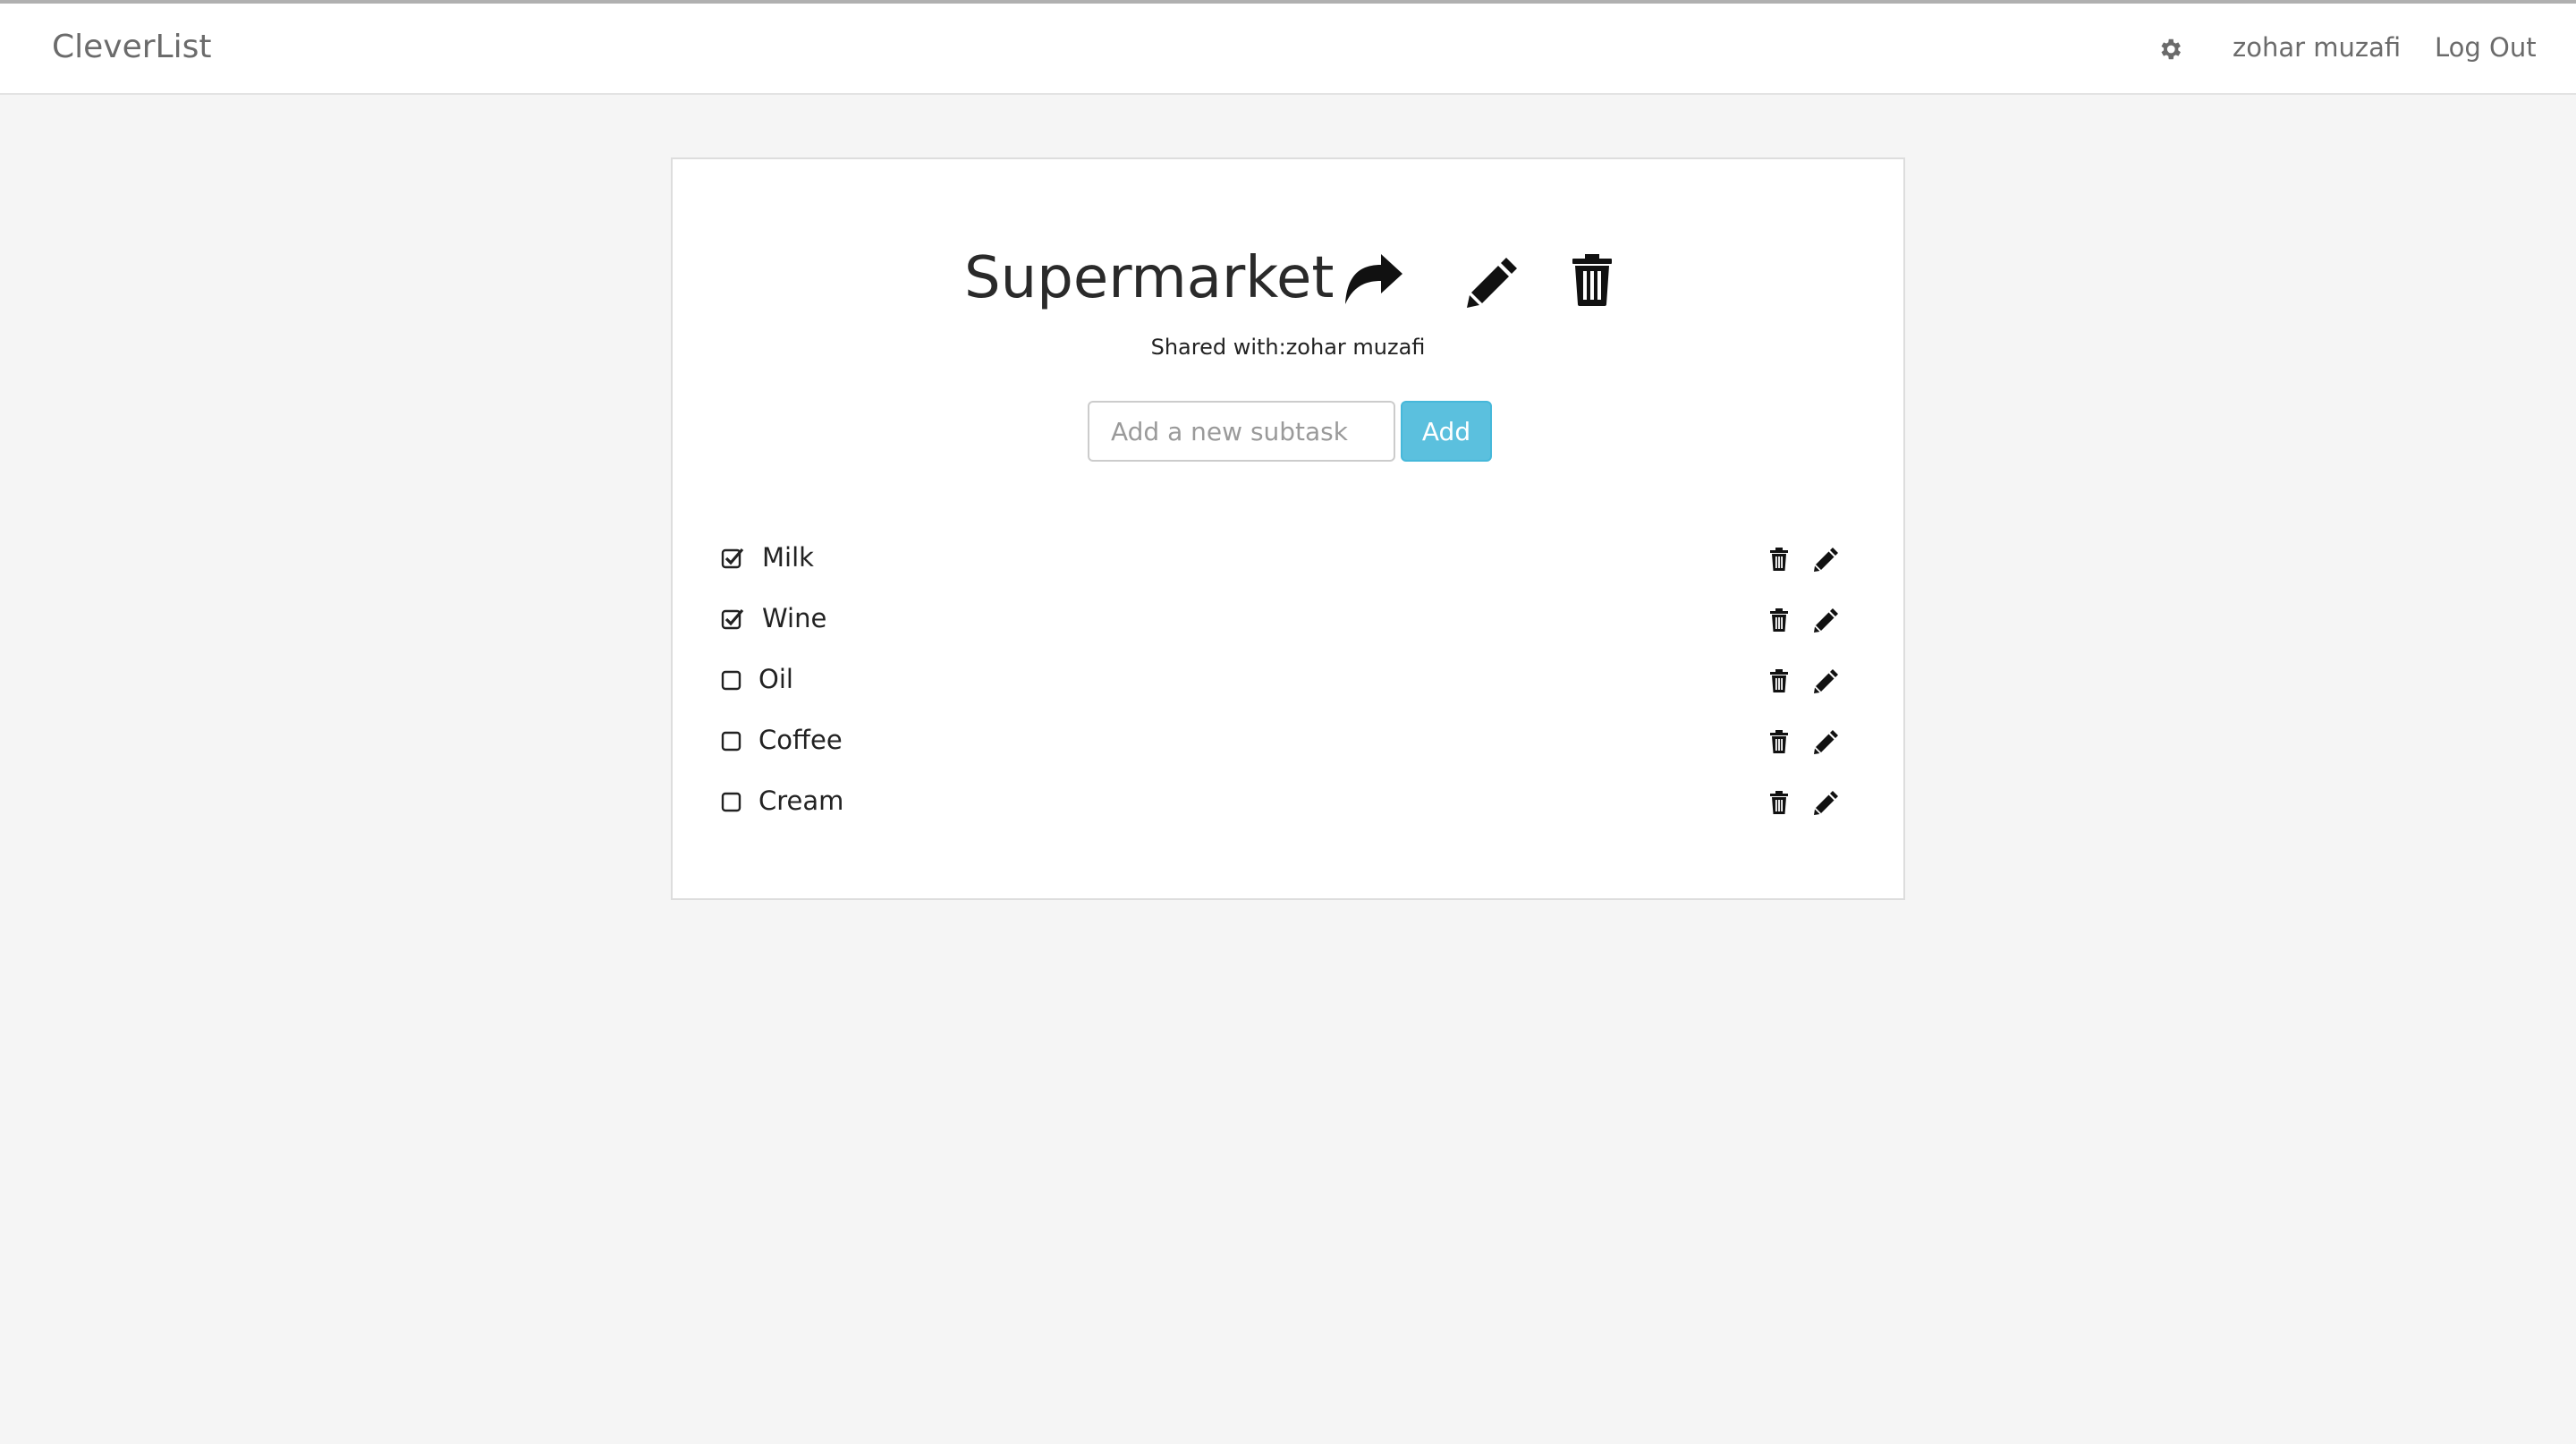 This screenshot has height=1444, width=2576. I want to click on logout-link: Log Out, so click(2486, 47).